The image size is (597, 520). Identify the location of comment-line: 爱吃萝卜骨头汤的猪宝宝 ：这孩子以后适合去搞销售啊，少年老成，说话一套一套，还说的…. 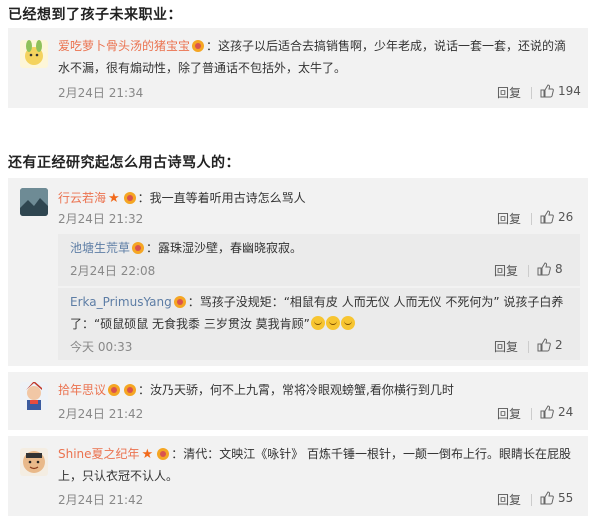
(312, 46).